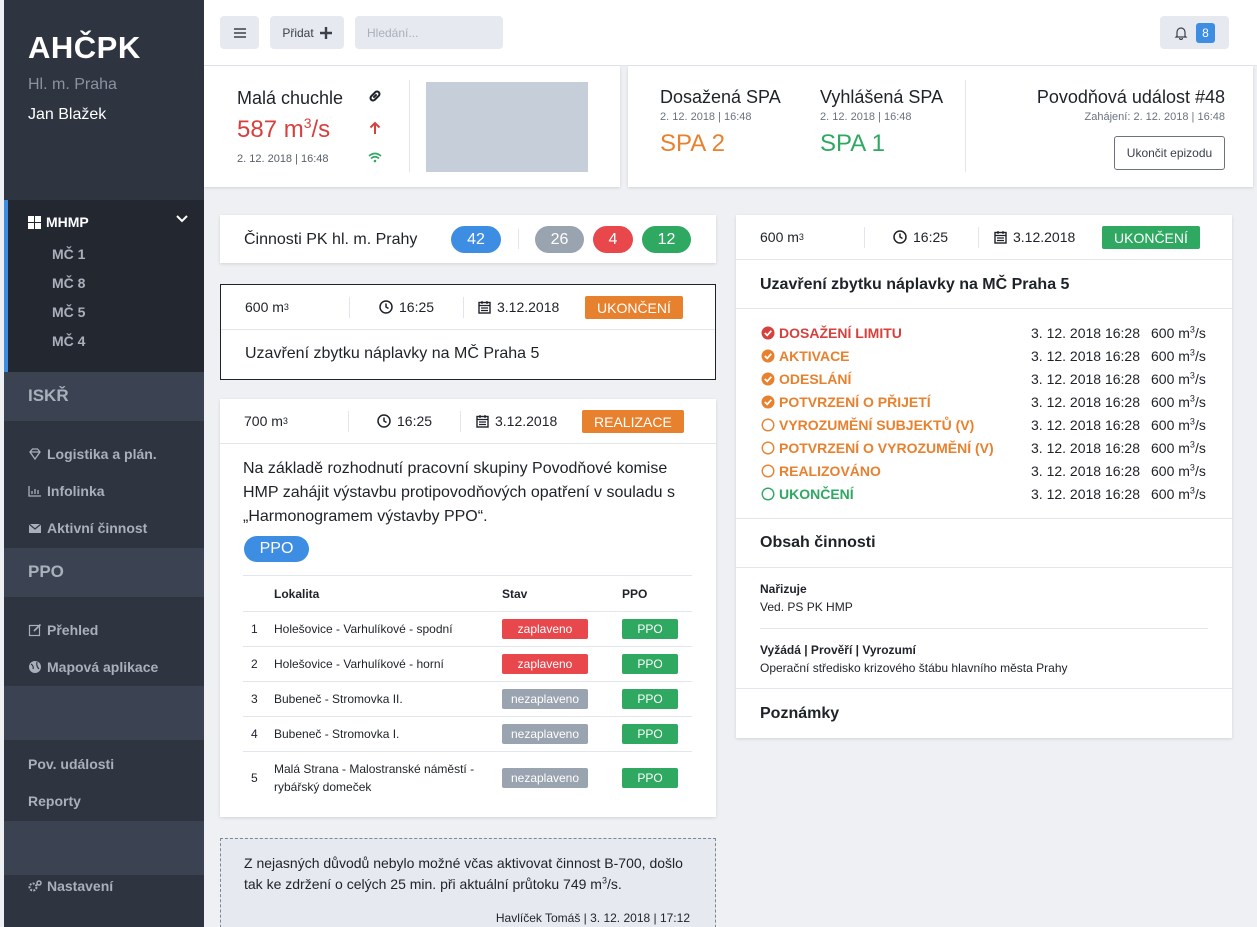  I want to click on sidebar-group-ppo: Přehled Mapová aplikace, so click(104, 641).